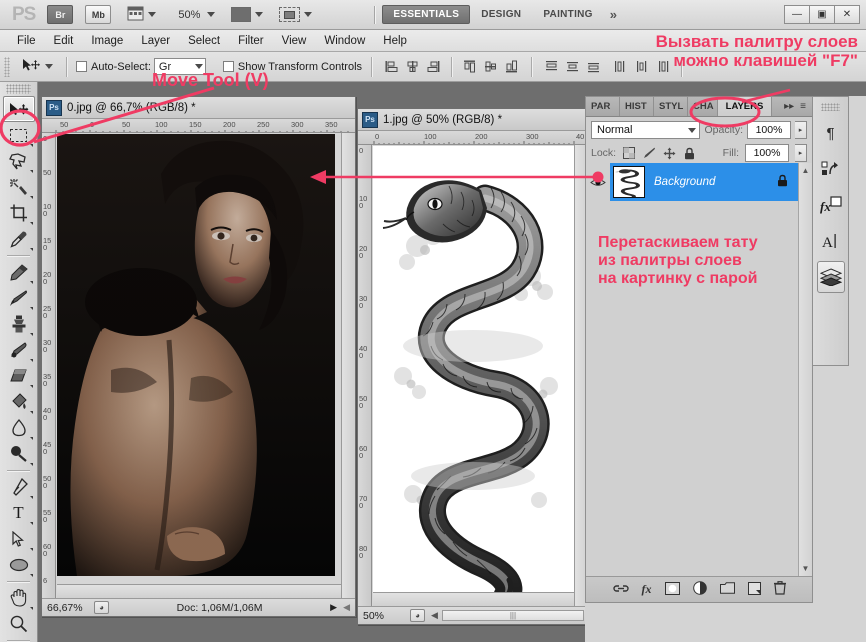  Describe the element at coordinates (19, 213) in the screenshot. I see `crop-tool` at that location.